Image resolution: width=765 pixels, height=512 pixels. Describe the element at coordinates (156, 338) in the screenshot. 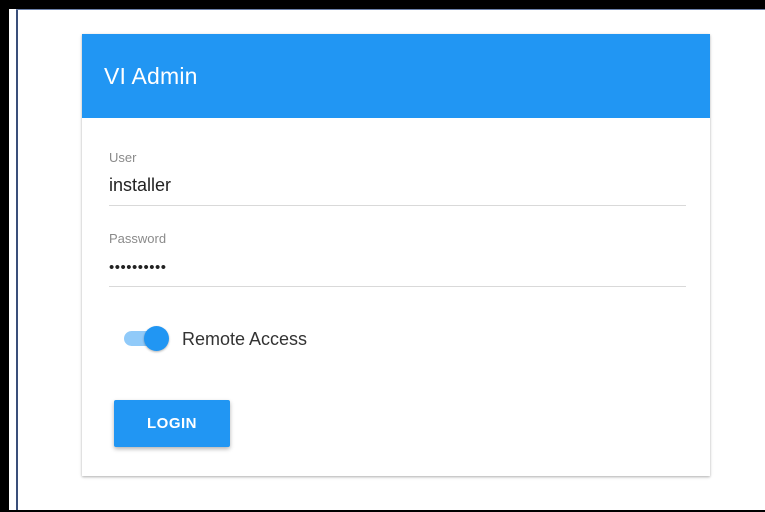

I see `remote-access-toggle-thumb` at that location.